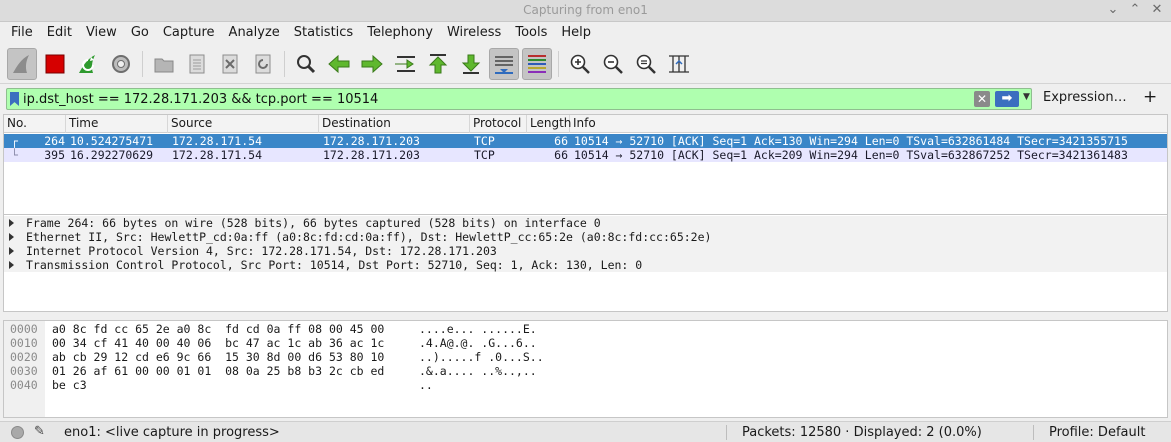  Describe the element at coordinates (862, 432) in the screenshot. I see `packets-count-text: Packets: 12580 · Displayed: 2 (0.0%)` at that location.